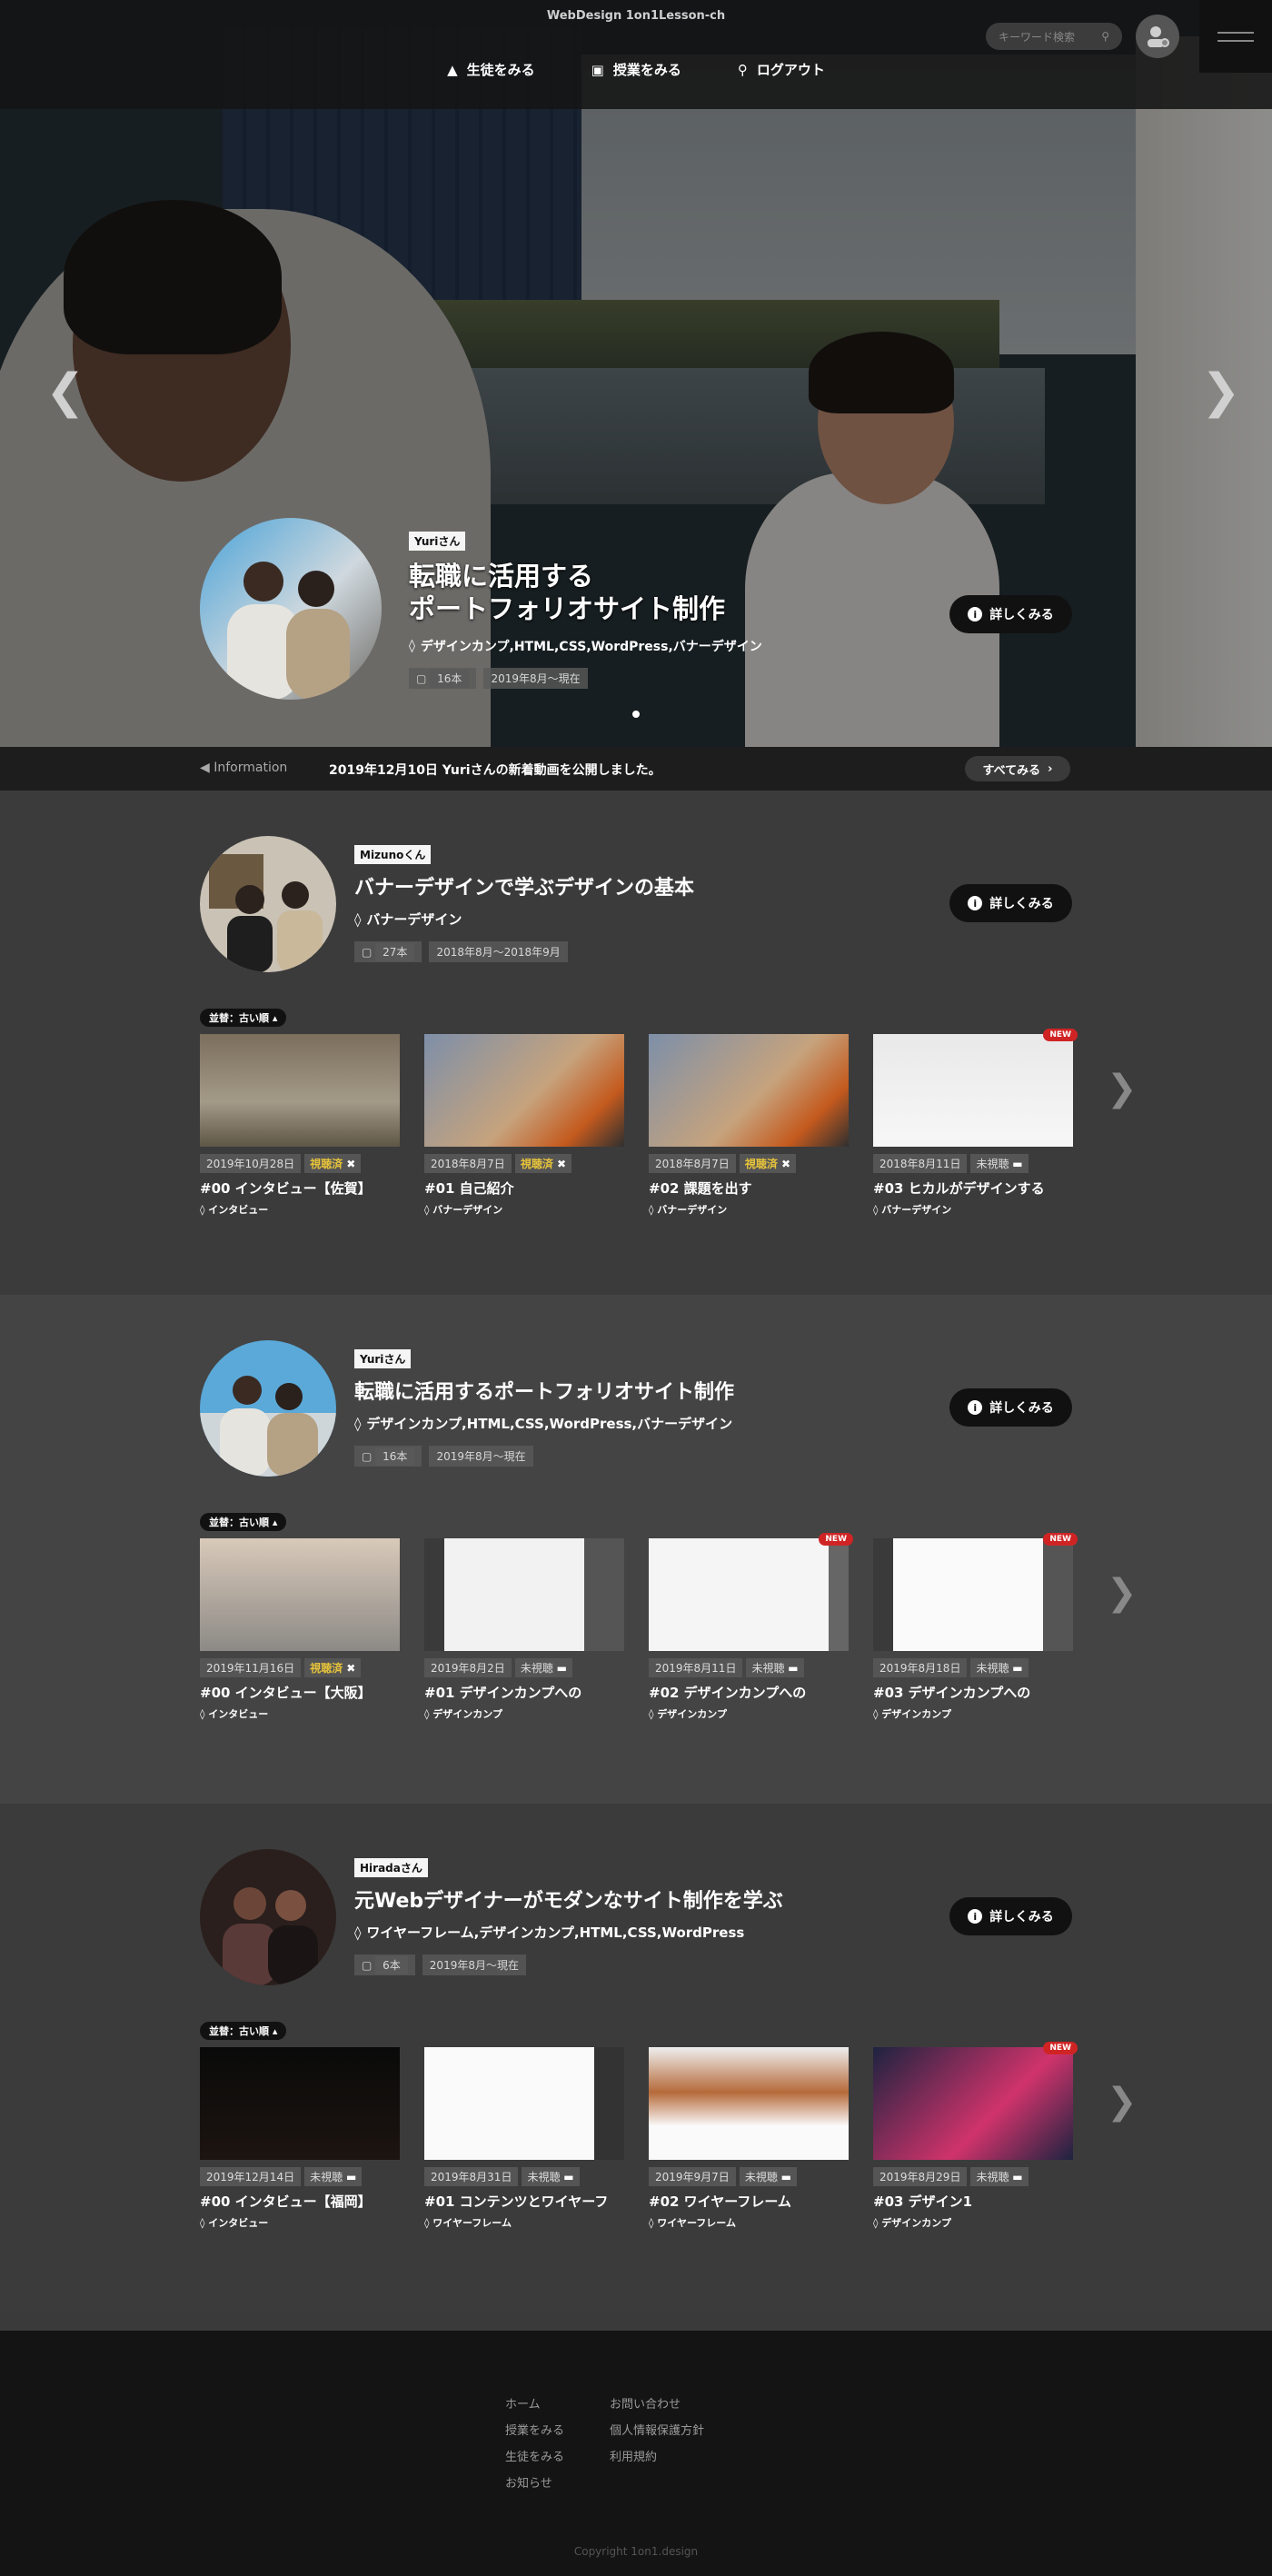 The image size is (1272, 2576). What do you see at coordinates (749, 1188) in the screenshot?
I see `video-title: #02 課題を出す` at bounding box center [749, 1188].